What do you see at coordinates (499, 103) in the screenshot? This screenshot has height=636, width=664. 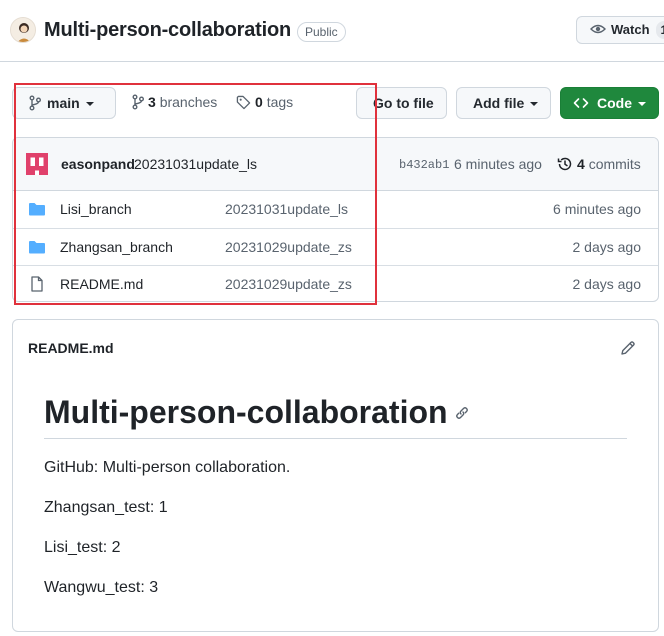 I see `add-file-label: Add file` at bounding box center [499, 103].